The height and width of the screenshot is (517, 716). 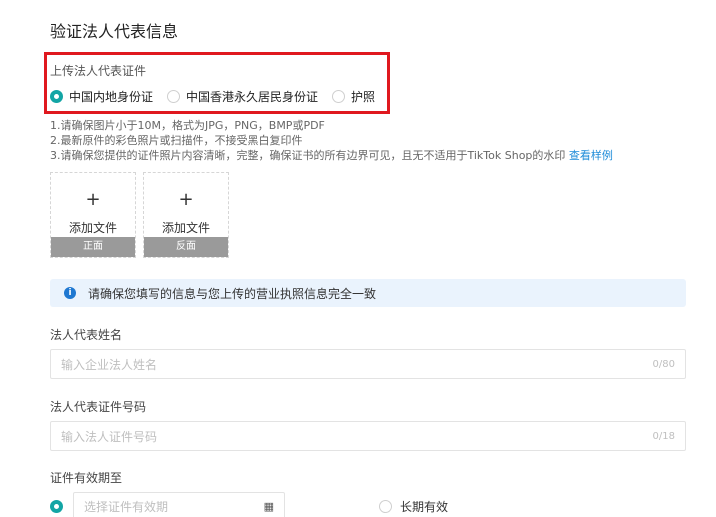 I want to click on char-counter: 0/80, so click(x=663, y=364).